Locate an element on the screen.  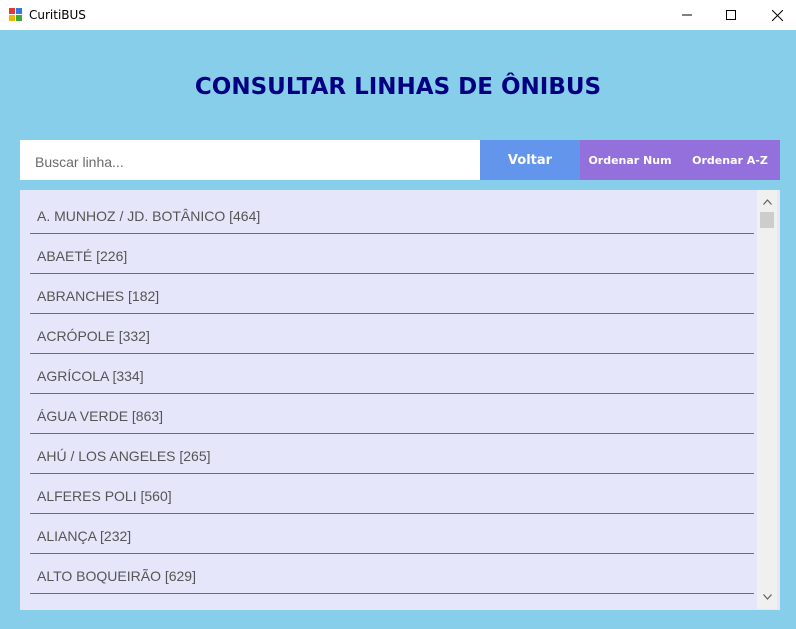
list-scrollbar is located at coordinates (767, 399).